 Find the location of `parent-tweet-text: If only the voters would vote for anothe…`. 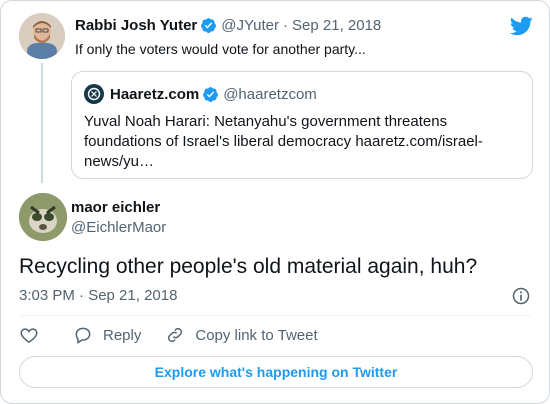

parent-tweet-text: If only the voters would vote for anothe… is located at coordinates (220, 49).